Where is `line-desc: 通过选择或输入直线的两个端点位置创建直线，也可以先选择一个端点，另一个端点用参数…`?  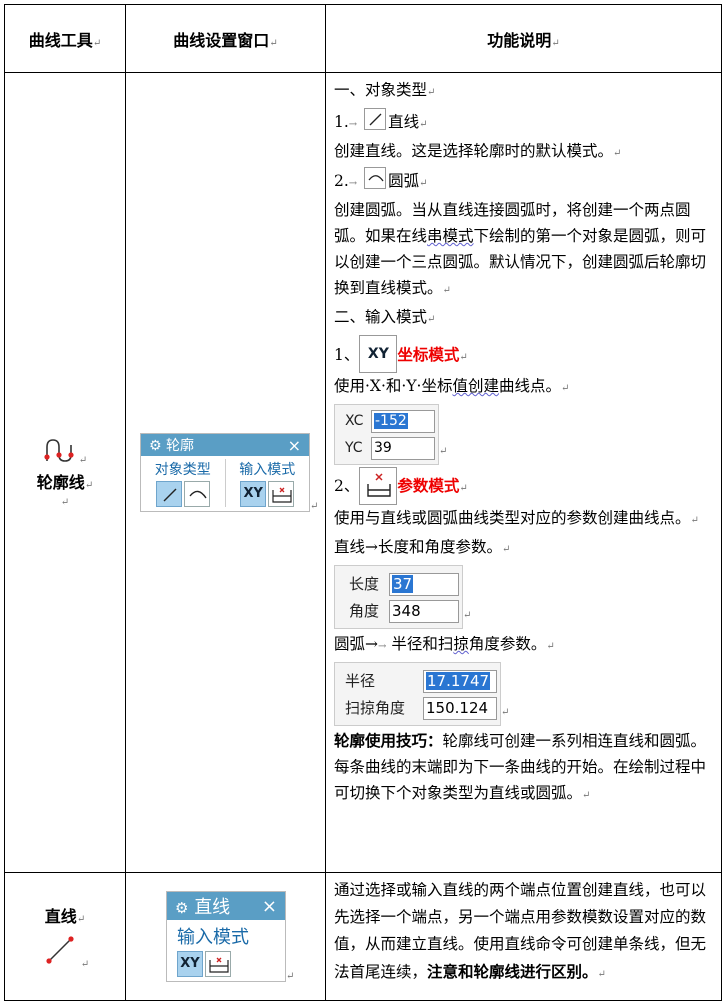
line-desc: 通过选择或输入直线的两个端点位置创建直线，也可以先选择一个端点，另一个端点用参数… is located at coordinates (520, 931).